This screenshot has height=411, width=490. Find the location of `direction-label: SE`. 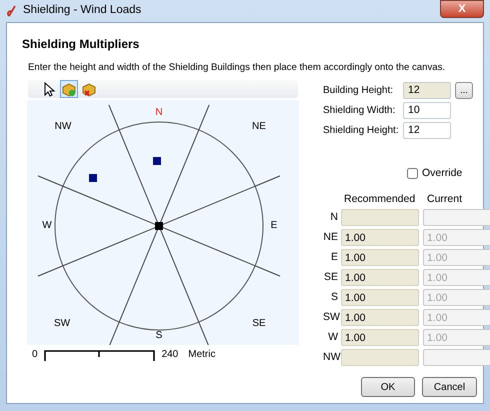

direction-label: SE is located at coordinates (259, 324).